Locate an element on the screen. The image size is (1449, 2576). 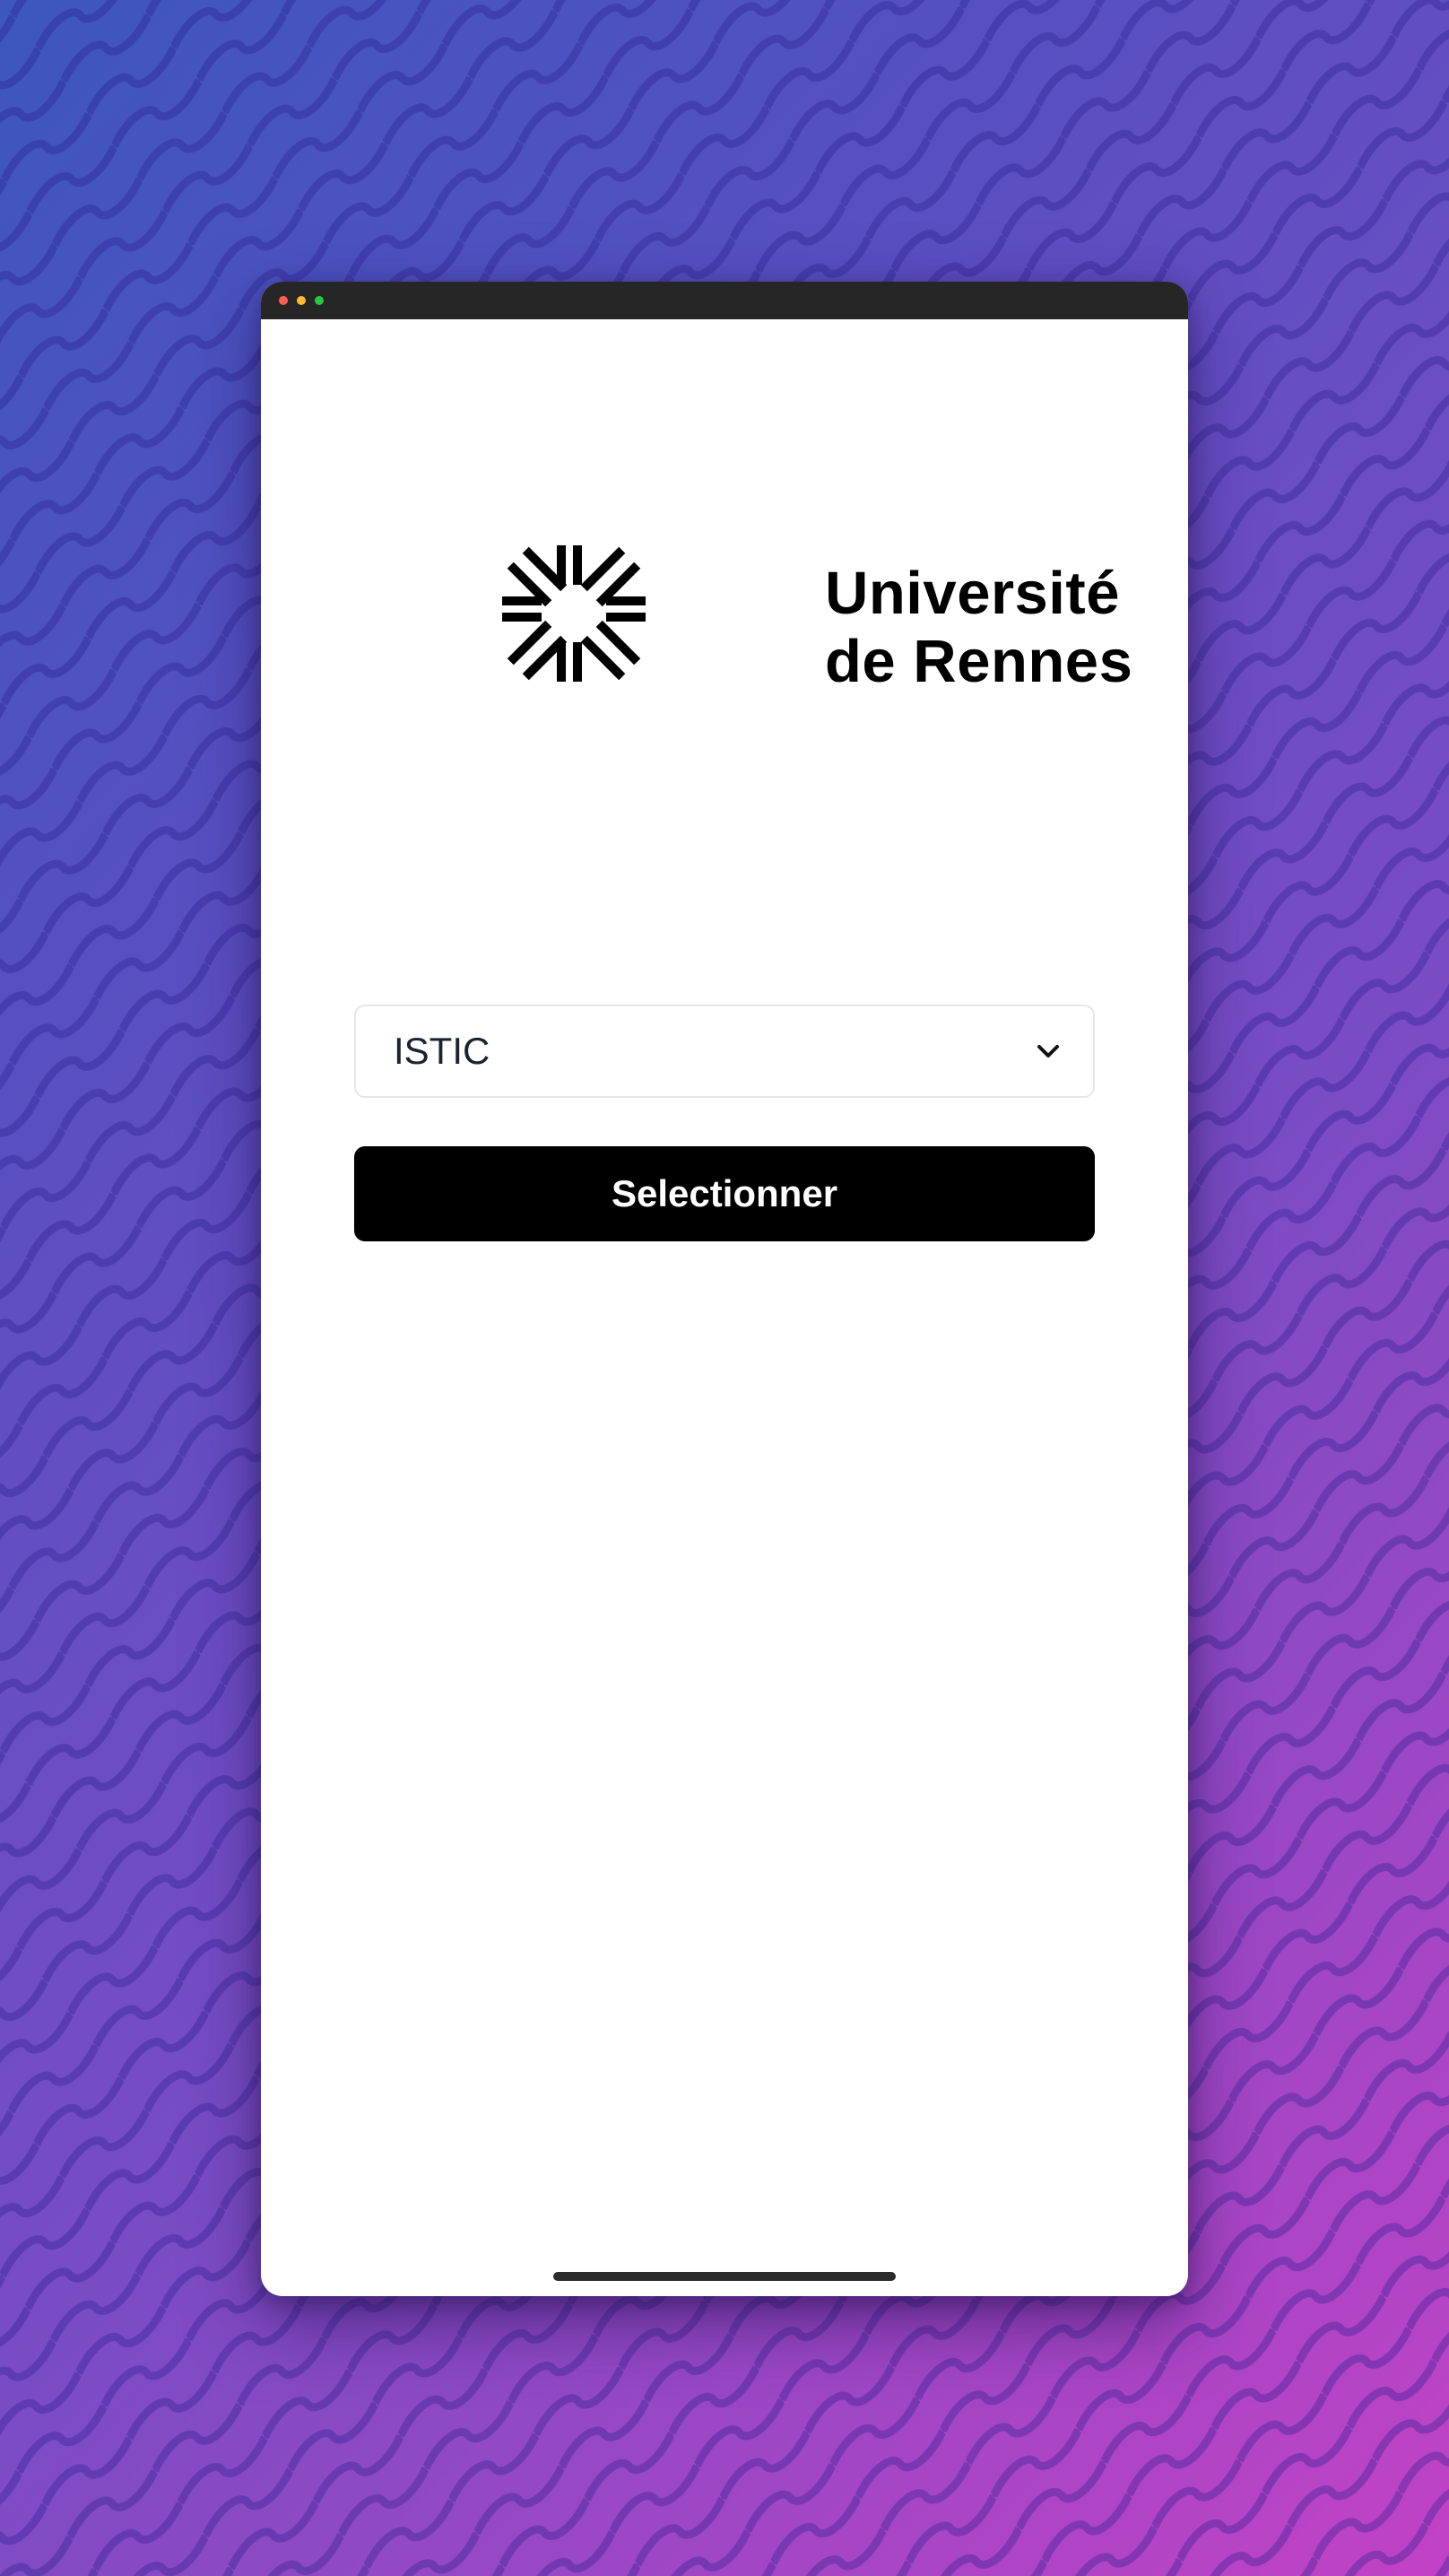
minimize-window-button is located at coordinates (301, 300).